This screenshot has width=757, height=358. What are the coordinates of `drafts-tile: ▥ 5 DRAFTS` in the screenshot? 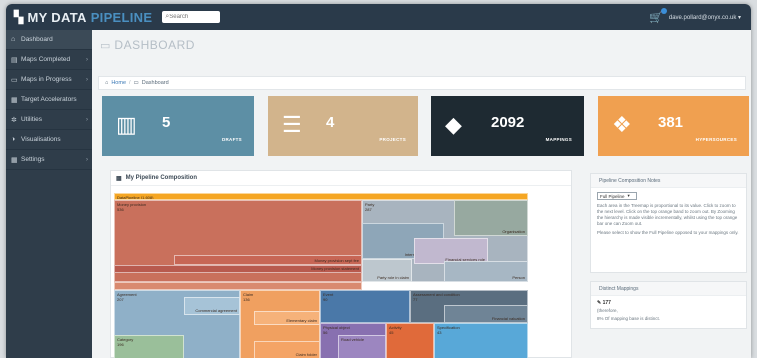 It's located at (178, 126).